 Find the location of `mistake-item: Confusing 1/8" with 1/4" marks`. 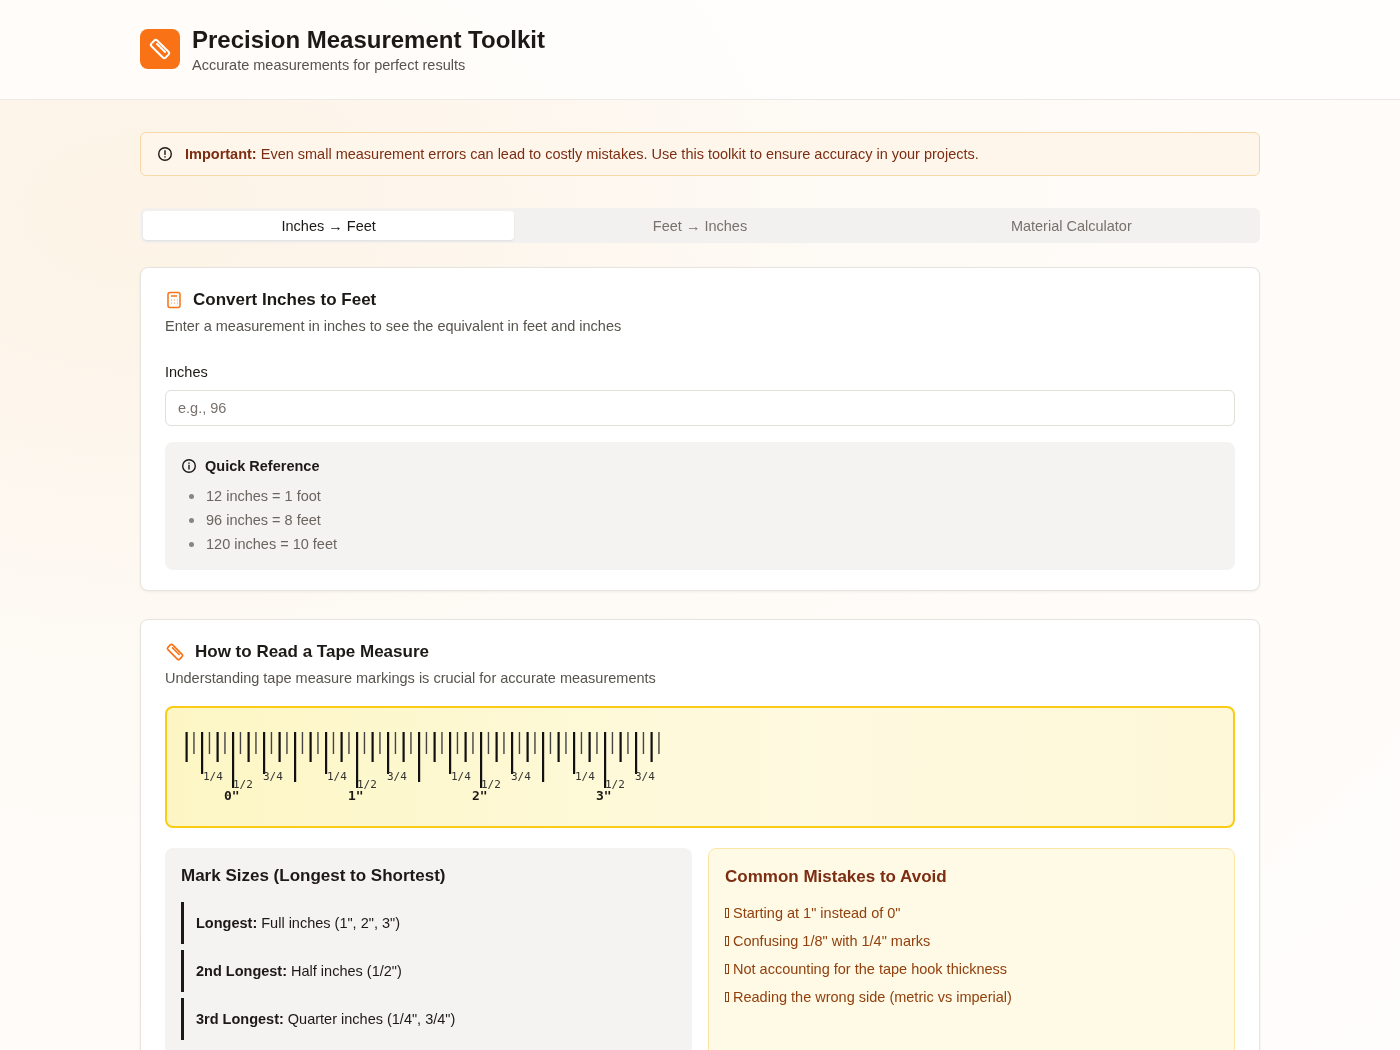

mistake-item: Confusing 1/8" with 1/4" marks is located at coordinates (832, 941).